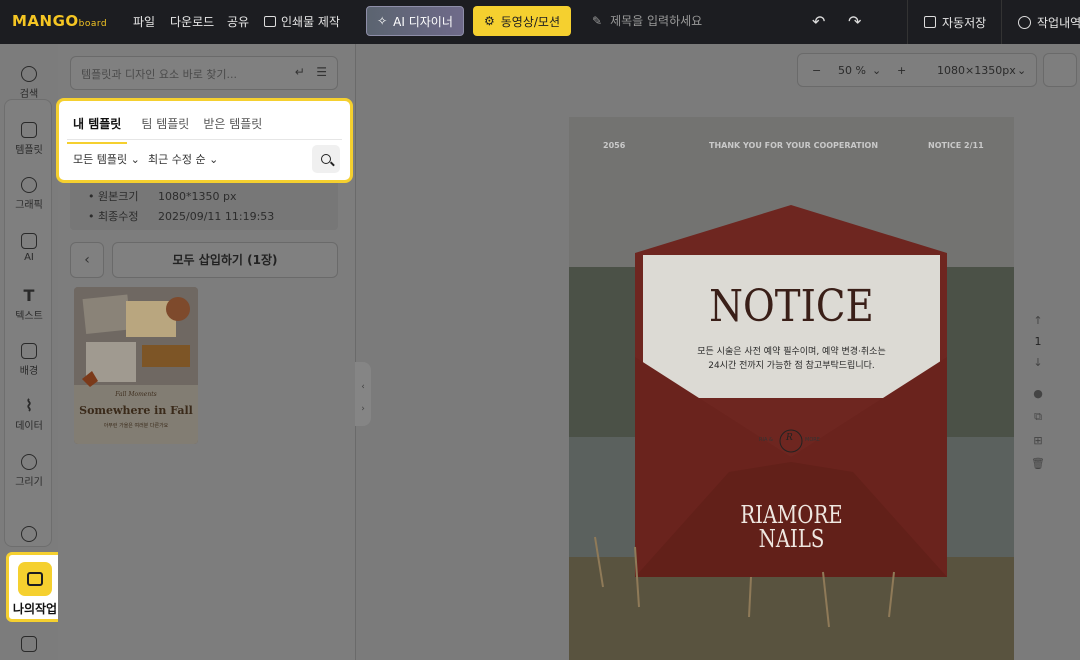 The height and width of the screenshot is (660, 1080). What do you see at coordinates (1038, 362) in the screenshot?
I see `page-down-icon: ↓` at bounding box center [1038, 362].